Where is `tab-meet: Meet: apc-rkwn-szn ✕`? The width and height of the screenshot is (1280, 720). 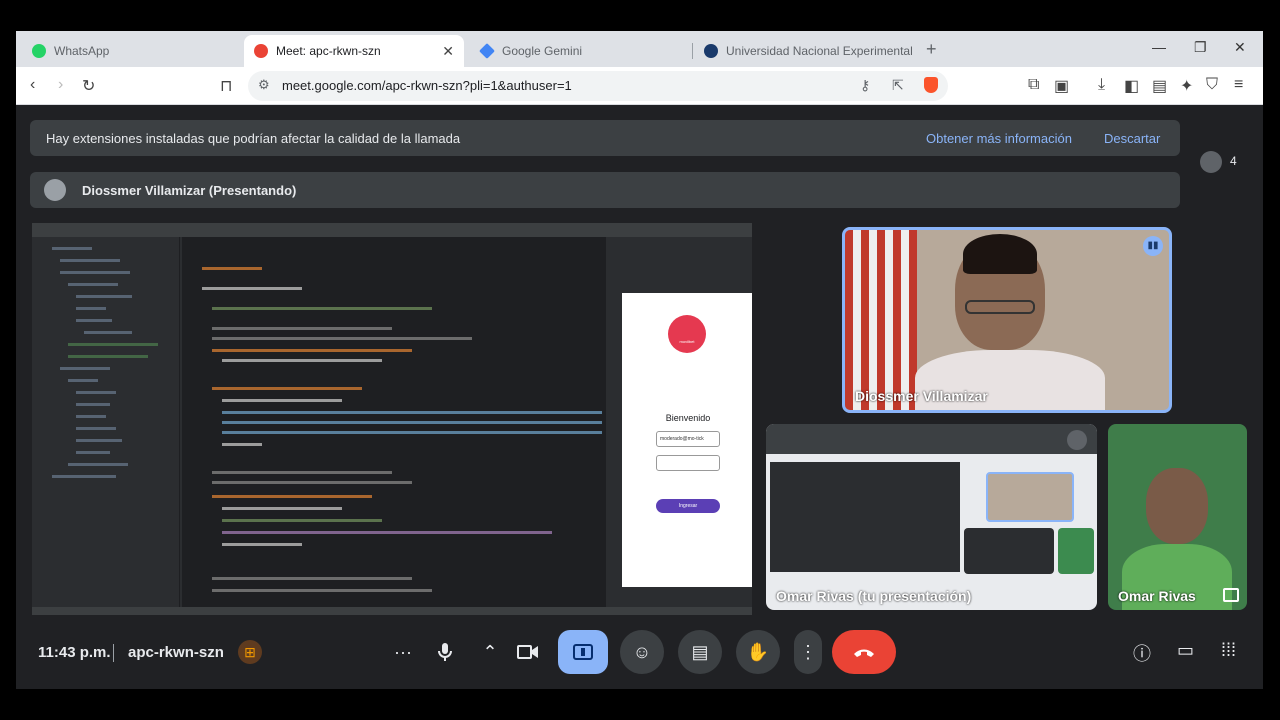 tab-meet: Meet: apc-rkwn-szn ✕ is located at coordinates (354, 51).